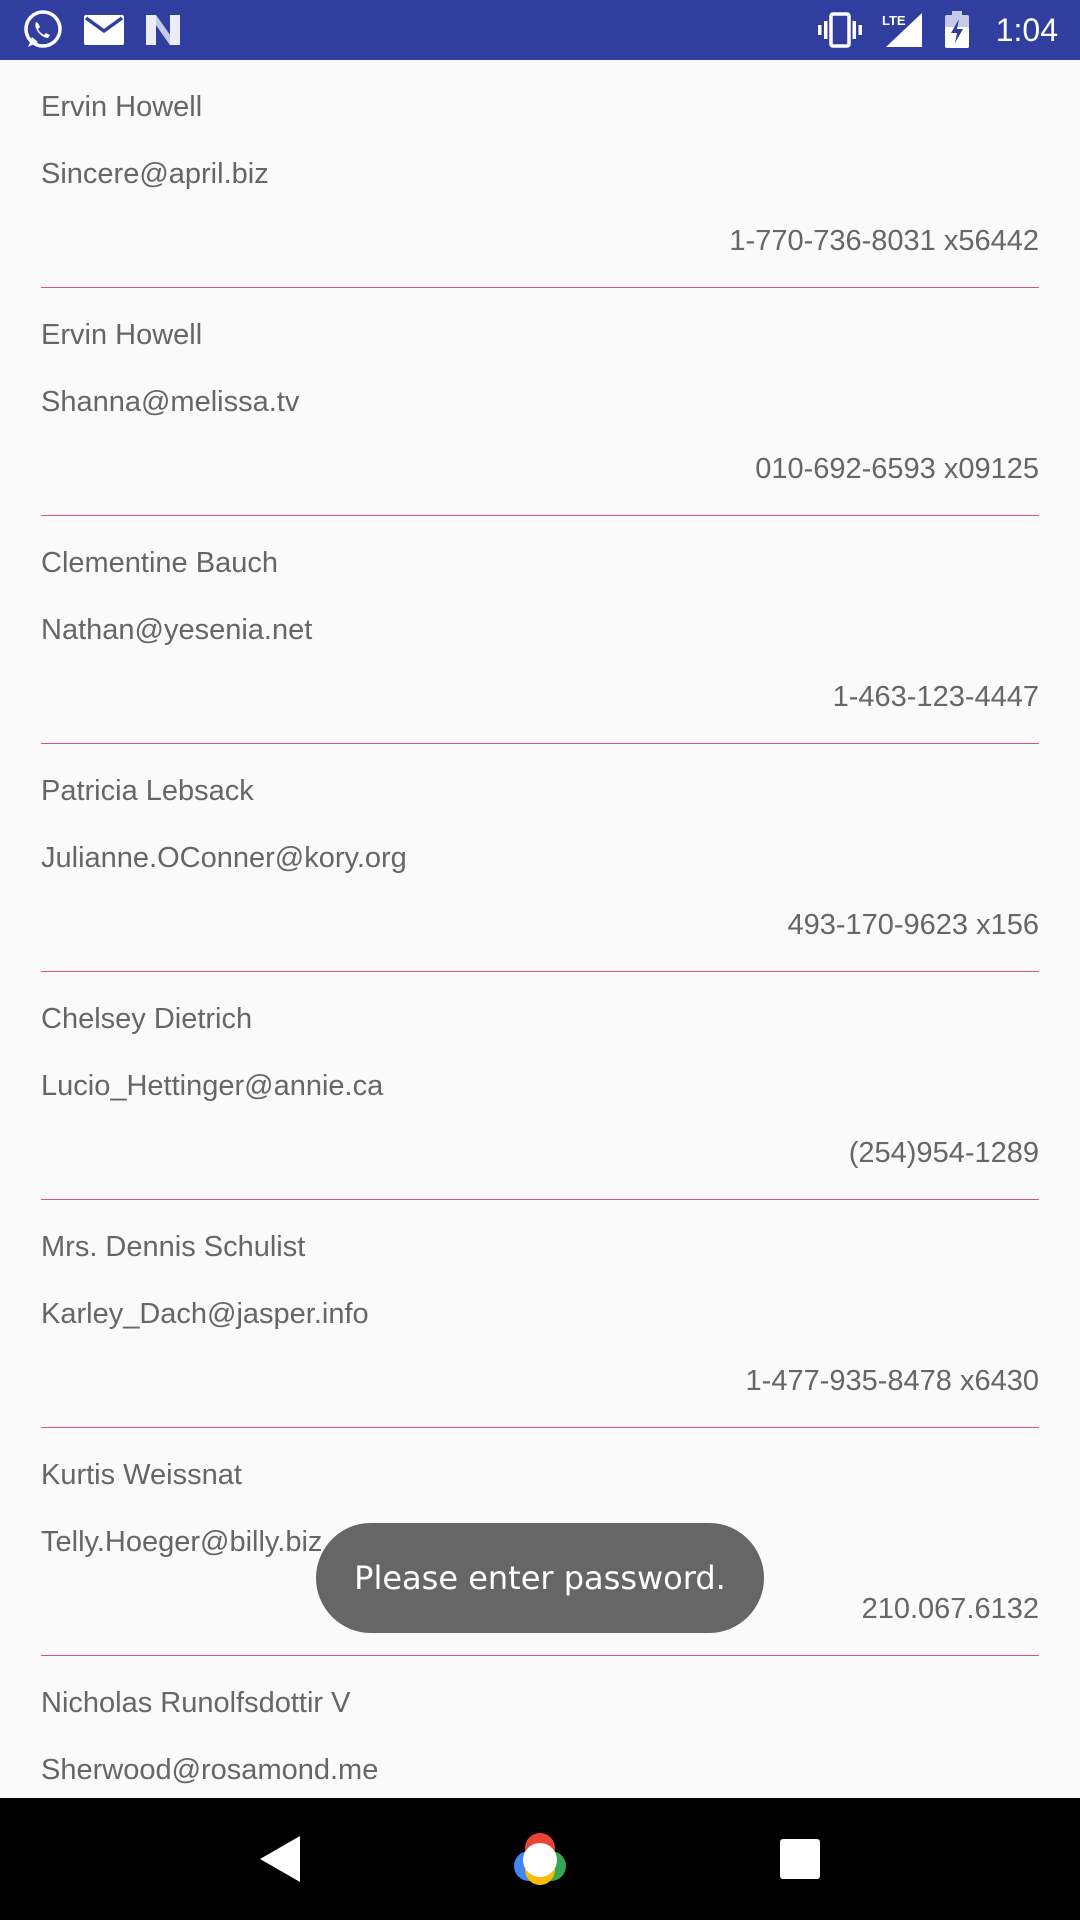 The width and height of the screenshot is (1080, 1920). Describe the element at coordinates (159, 563) in the screenshot. I see `contact-name: Clementine Bauch` at that location.